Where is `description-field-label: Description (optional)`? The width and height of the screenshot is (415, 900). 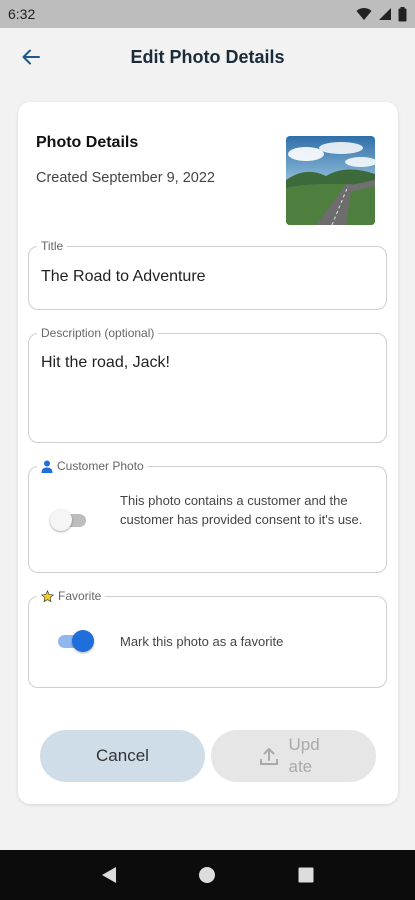
description-field-label: Description (optional) is located at coordinates (98, 333).